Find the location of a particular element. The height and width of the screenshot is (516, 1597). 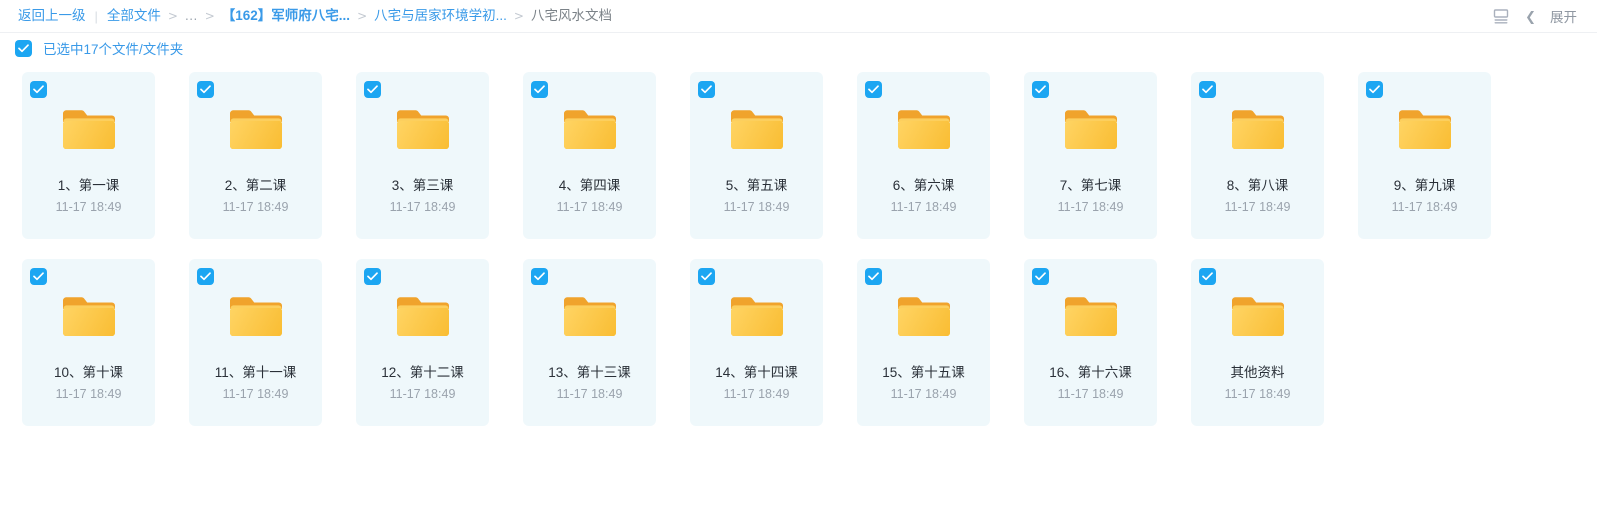

file-card-name: 4、第四课 is located at coordinates (589, 185).